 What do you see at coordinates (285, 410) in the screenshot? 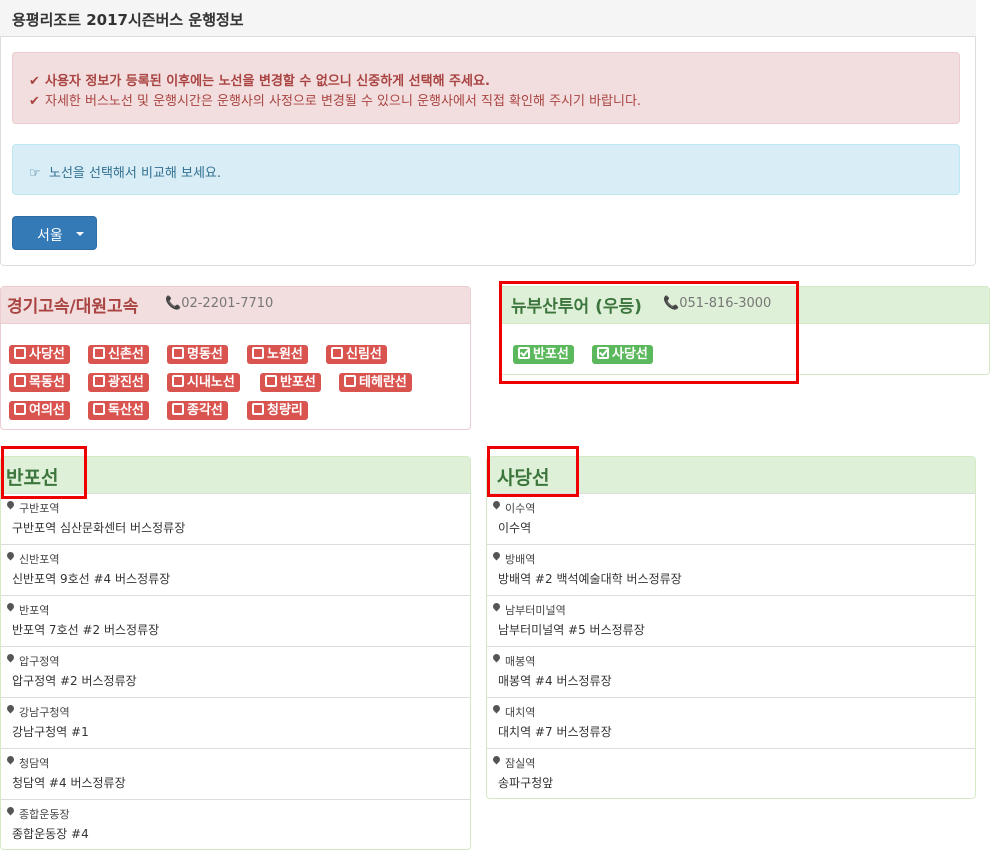
I see `route-tag-label: 청량리` at bounding box center [285, 410].